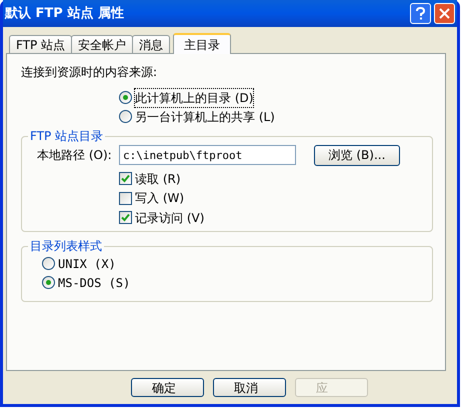 This screenshot has height=411, width=463. What do you see at coordinates (74, 155) in the screenshot?
I see `local-path-label: 本地路径 (O):` at bounding box center [74, 155].